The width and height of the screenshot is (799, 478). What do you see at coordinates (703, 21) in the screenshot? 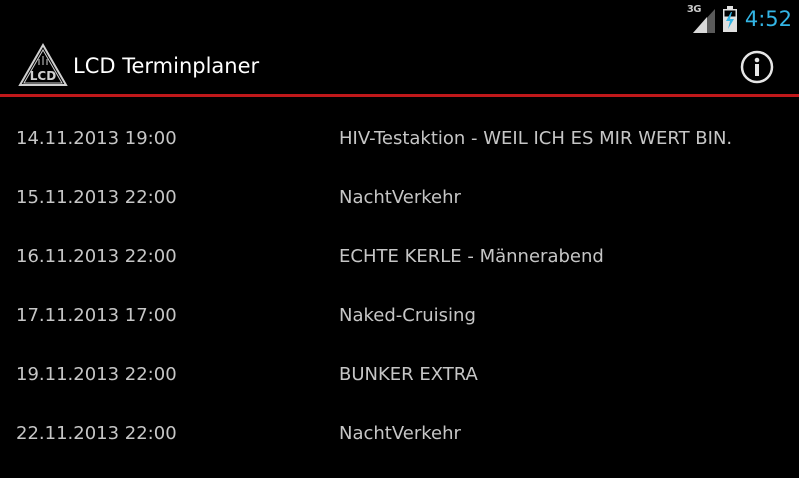
I see `signal-strength-icon` at bounding box center [703, 21].